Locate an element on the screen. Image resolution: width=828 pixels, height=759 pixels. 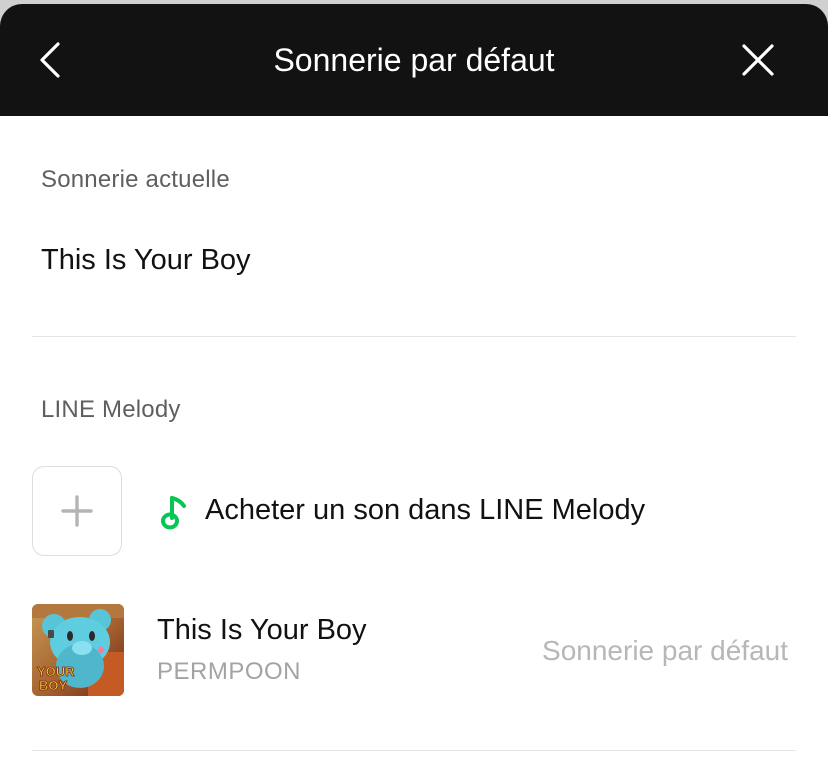
song-title: This Is Your Boy is located at coordinates (262, 630).